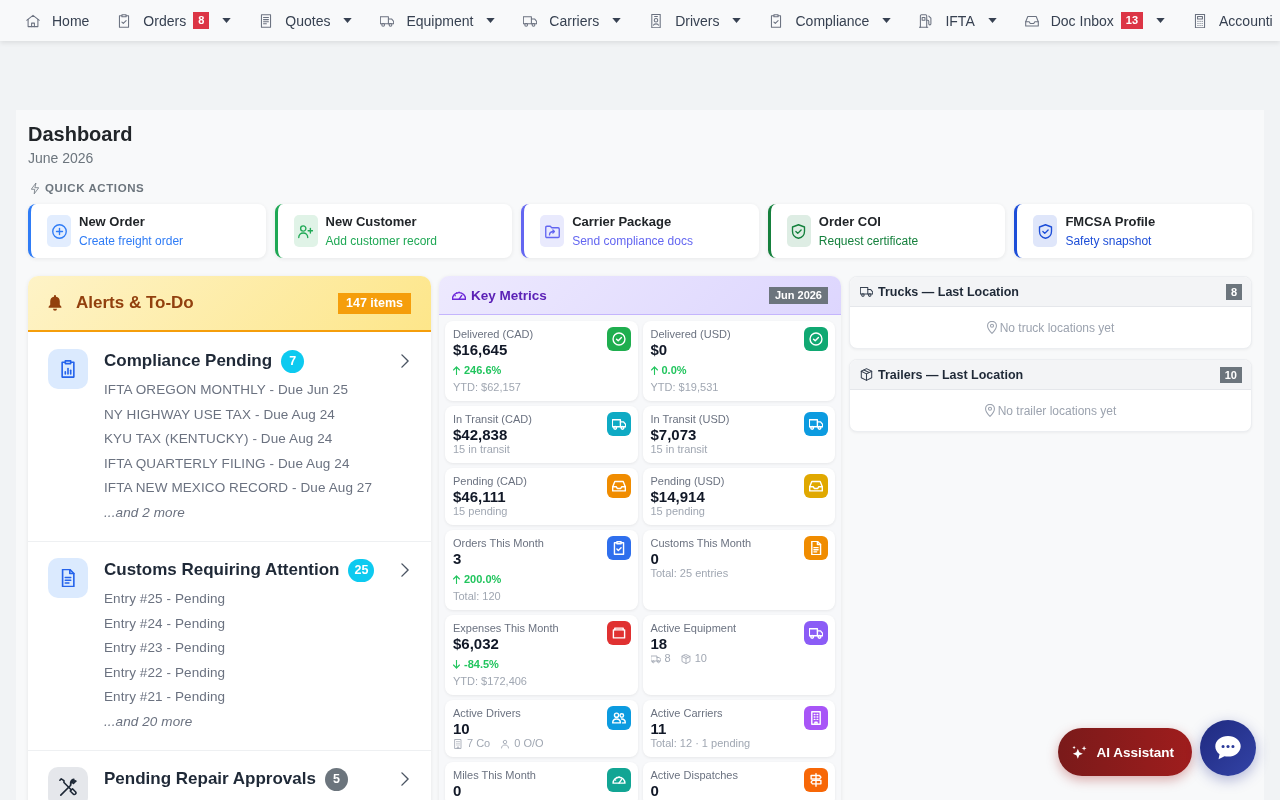 The width and height of the screenshot is (1280, 800). I want to click on count-text: 7 Co, so click(479, 743).